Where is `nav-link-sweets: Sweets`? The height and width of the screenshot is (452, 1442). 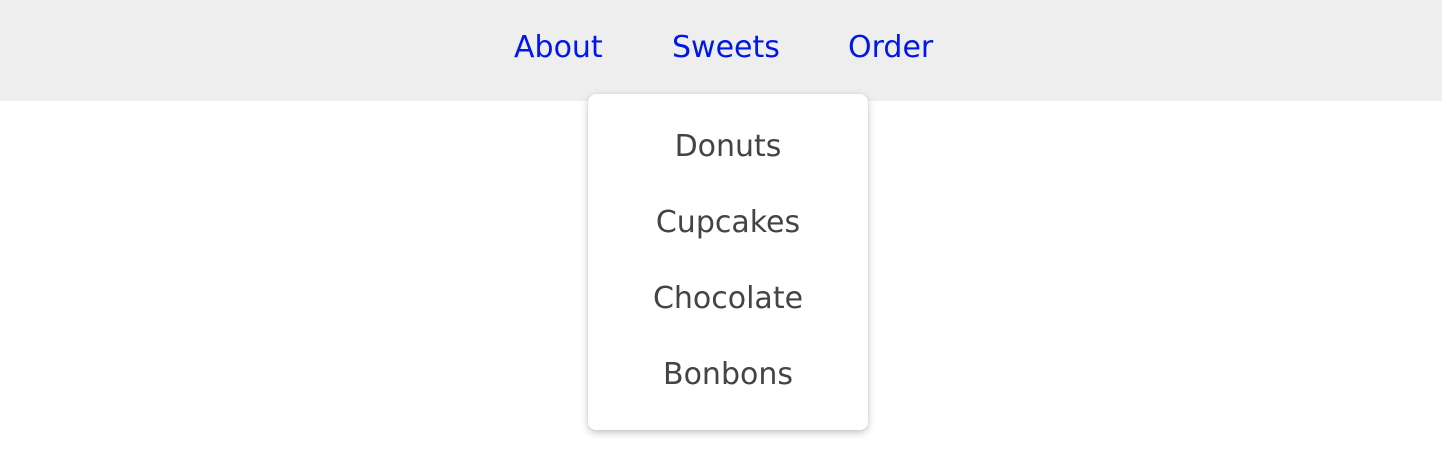
nav-link-sweets: Sweets is located at coordinates (726, 48).